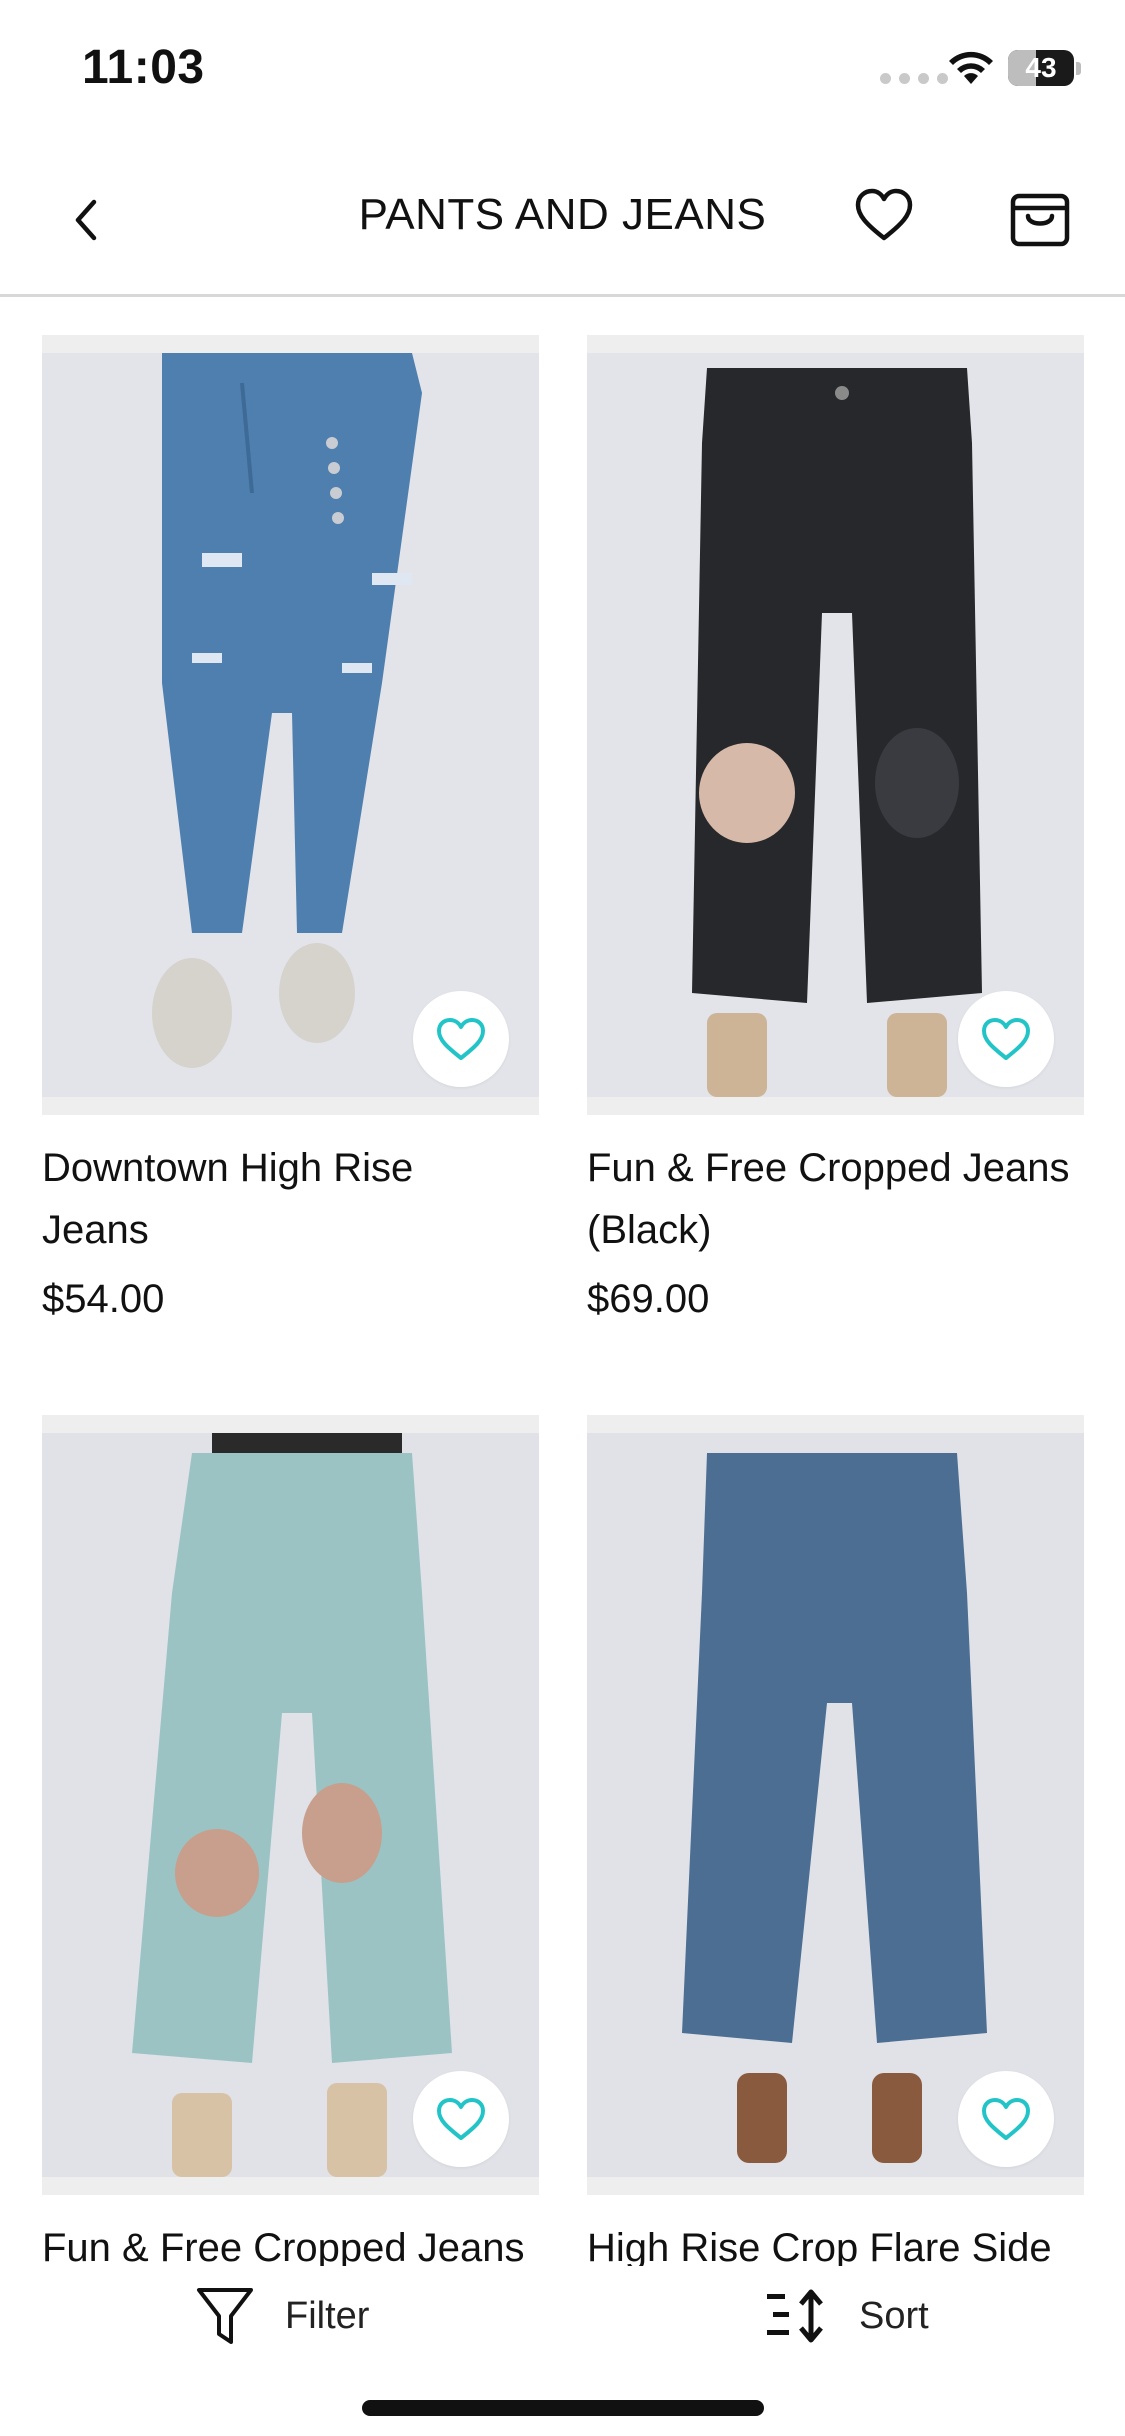 The width and height of the screenshot is (1125, 2436). I want to click on favorites-button, so click(884, 216).